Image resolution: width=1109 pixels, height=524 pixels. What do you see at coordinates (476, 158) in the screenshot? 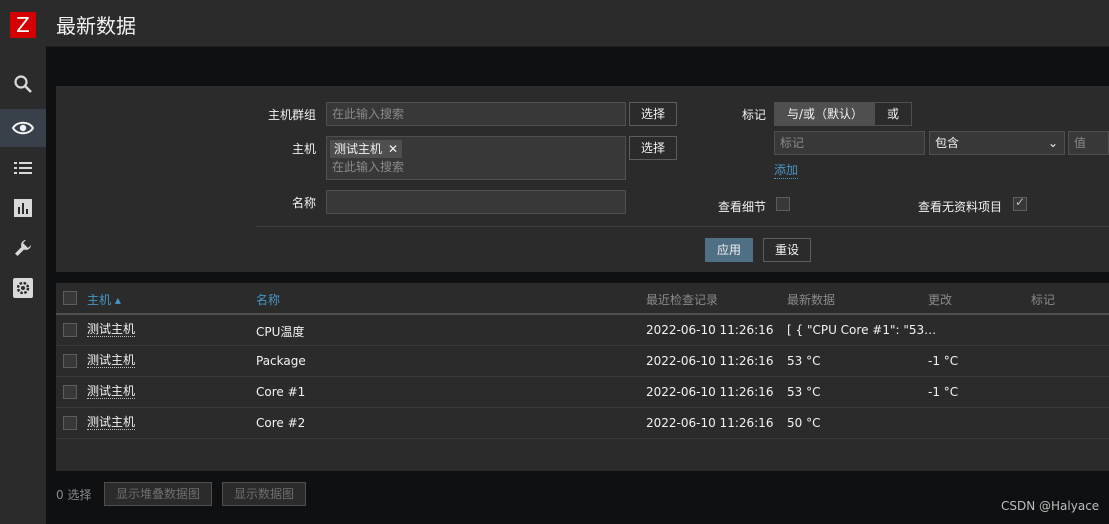
I see `host-input: 测试主机 ✕ 在此输入搜索` at bounding box center [476, 158].